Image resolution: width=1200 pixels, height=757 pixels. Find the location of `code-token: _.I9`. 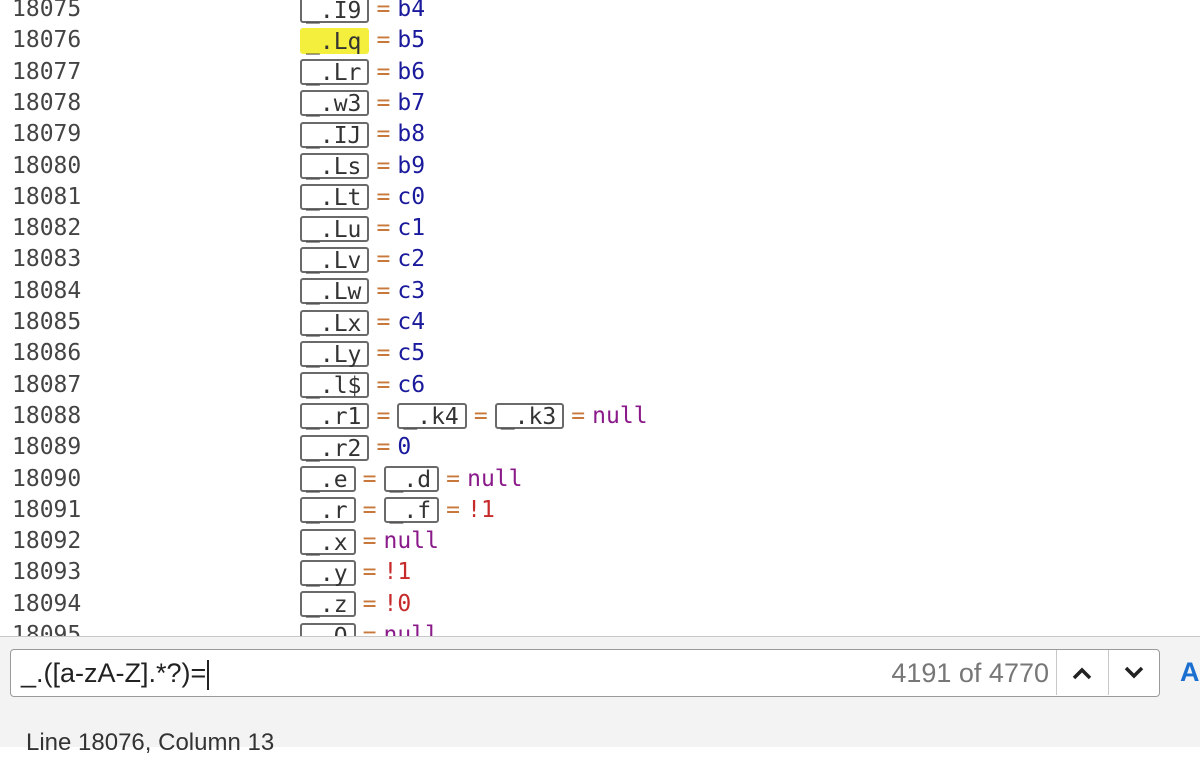

code-token: _.I9 is located at coordinates (335, 11).